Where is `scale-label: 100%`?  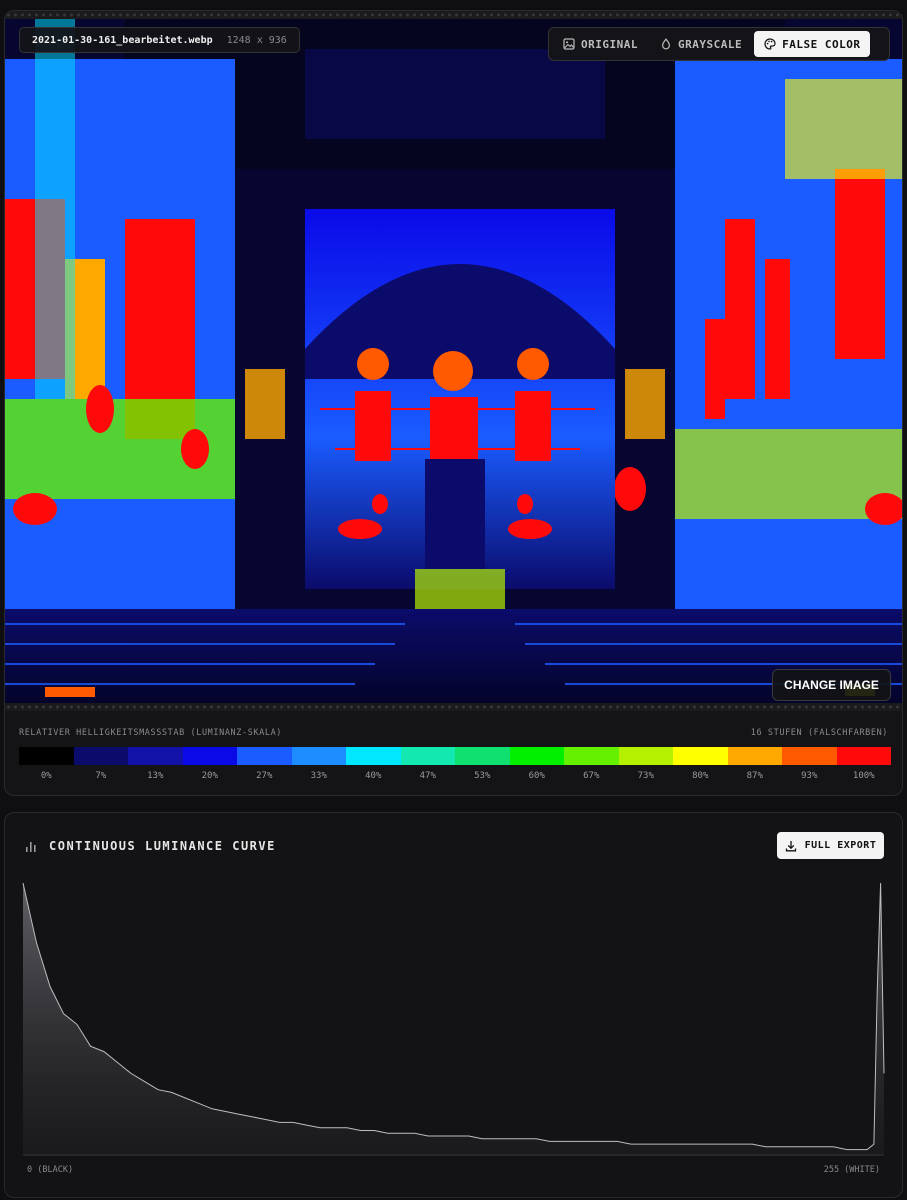 scale-label: 100% is located at coordinates (863, 776).